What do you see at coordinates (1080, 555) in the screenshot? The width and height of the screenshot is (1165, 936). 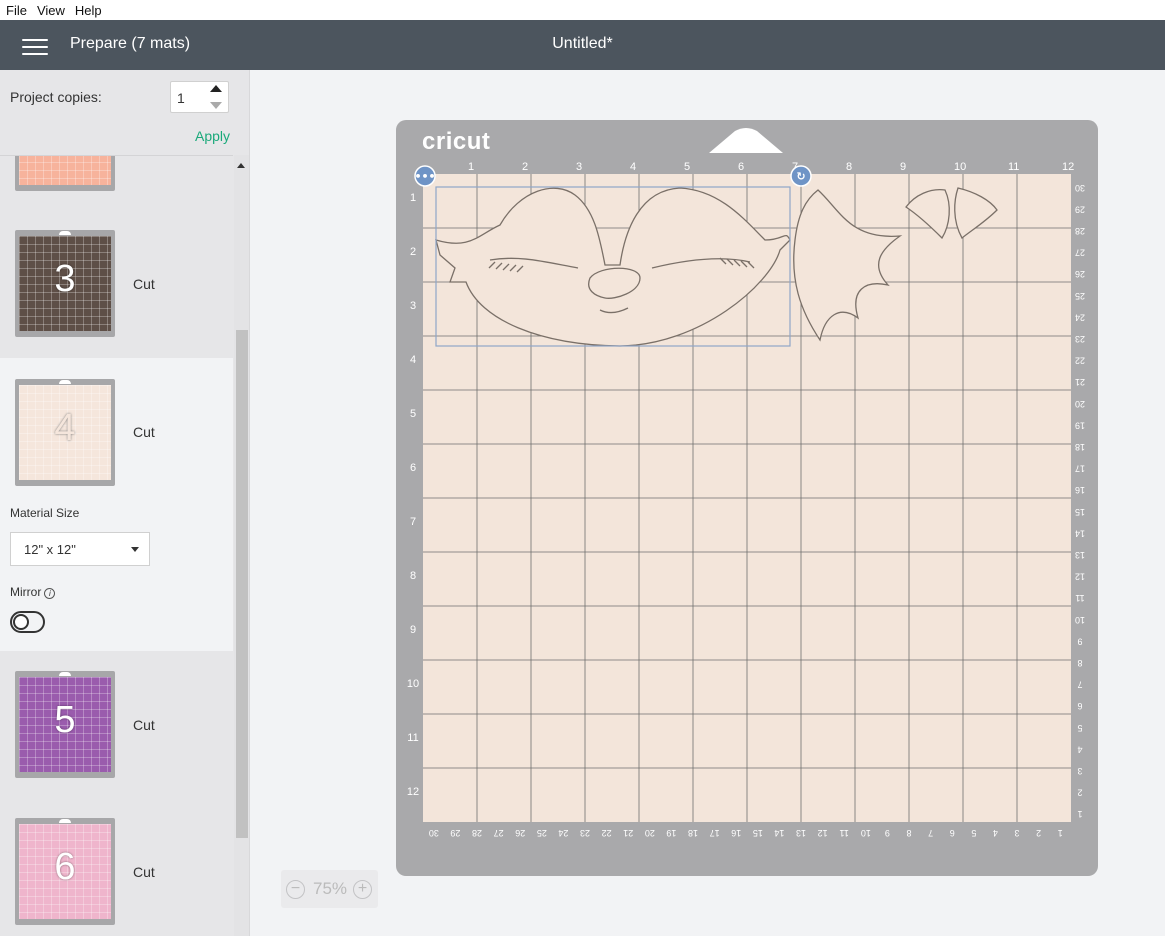 I see `ruler-right-label: 13` at bounding box center [1080, 555].